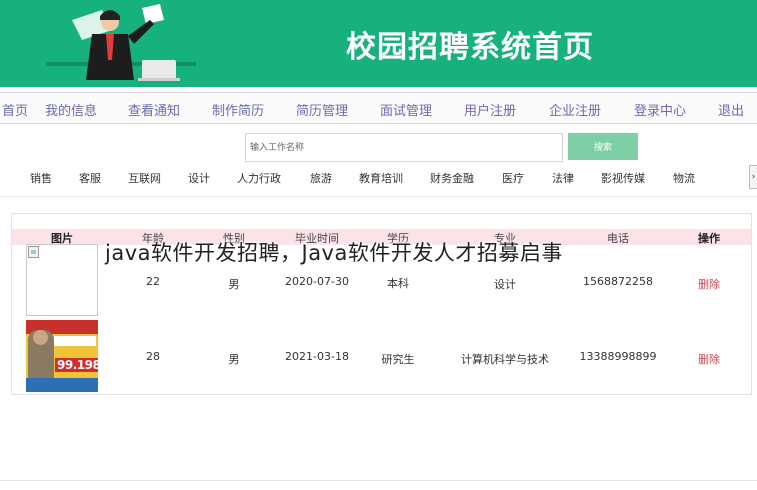 The height and width of the screenshot is (490, 757). Describe the element at coordinates (15, 109) in the screenshot. I see `nav-home: 首页` at that location.